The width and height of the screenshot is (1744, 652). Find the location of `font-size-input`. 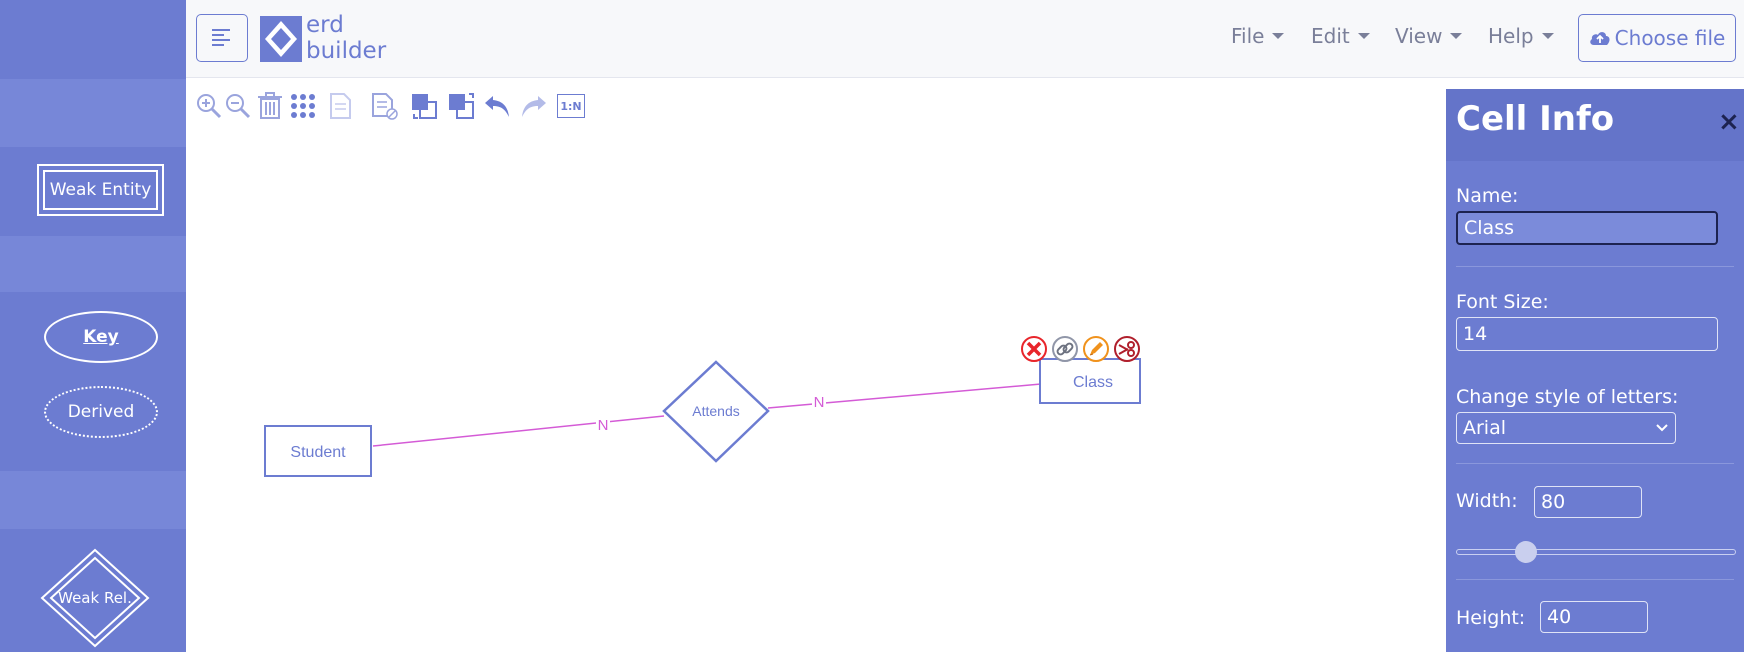

font-size-input is located at coordinates (1587, 334).